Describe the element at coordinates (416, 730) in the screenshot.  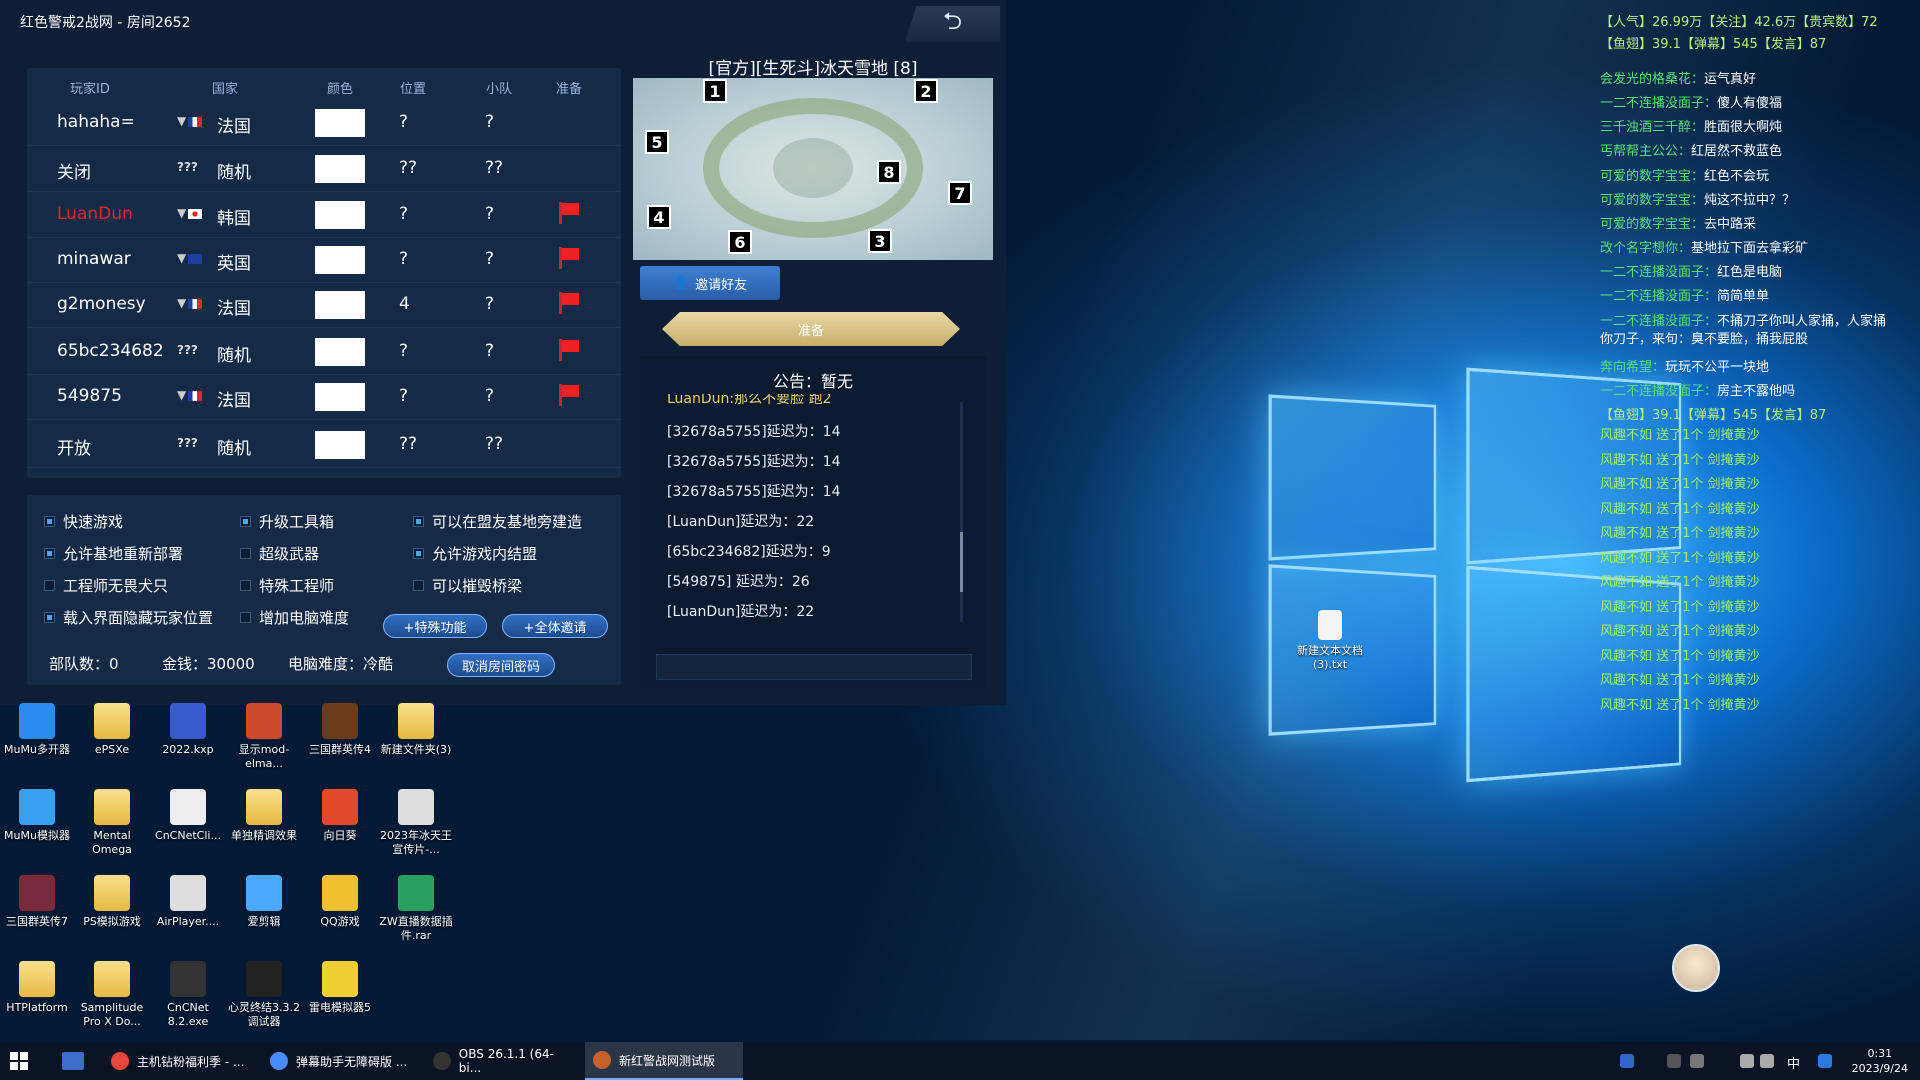
I see `desktop-icon: 新建文件夹(3)` at that location.